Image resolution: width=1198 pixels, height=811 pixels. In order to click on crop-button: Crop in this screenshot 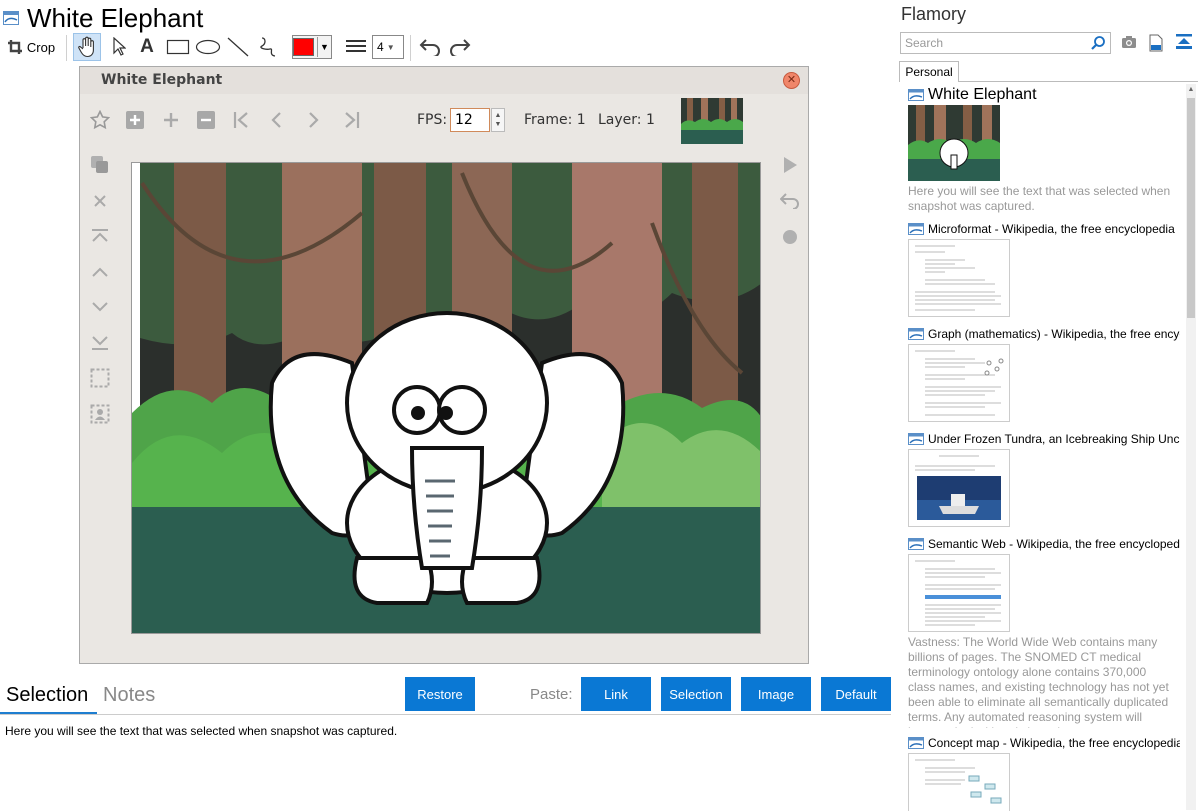, I will do `click(31, 47)`.